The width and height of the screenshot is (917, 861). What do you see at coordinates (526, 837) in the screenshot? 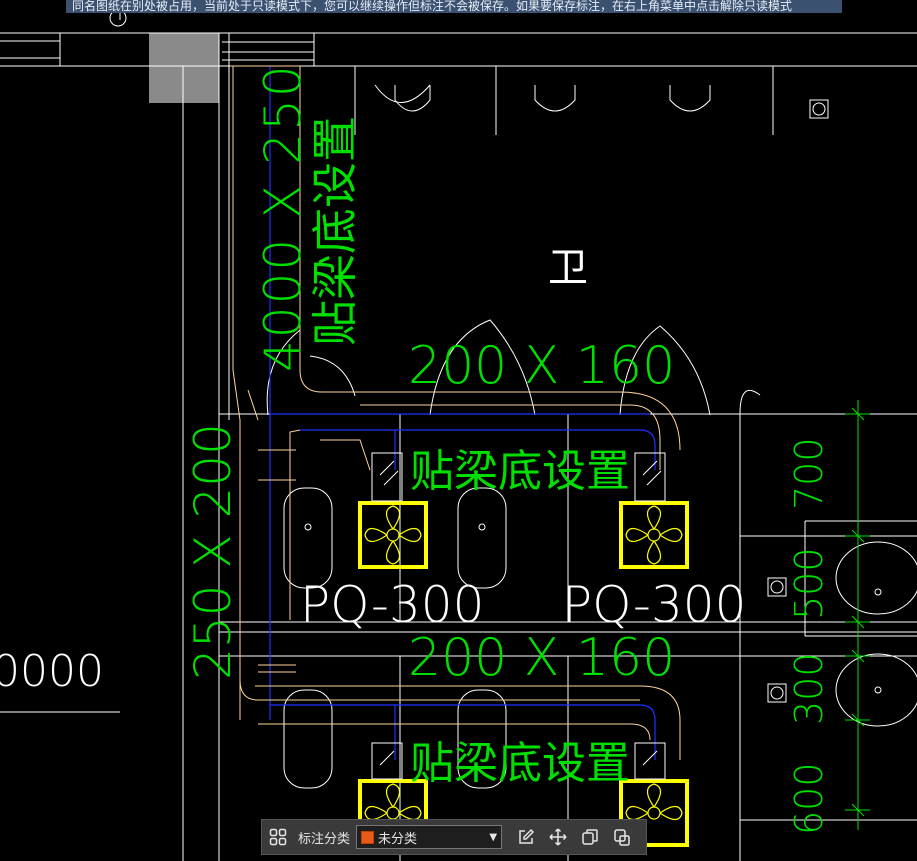
I see `edit-icon` at bounding box center [526, 837].